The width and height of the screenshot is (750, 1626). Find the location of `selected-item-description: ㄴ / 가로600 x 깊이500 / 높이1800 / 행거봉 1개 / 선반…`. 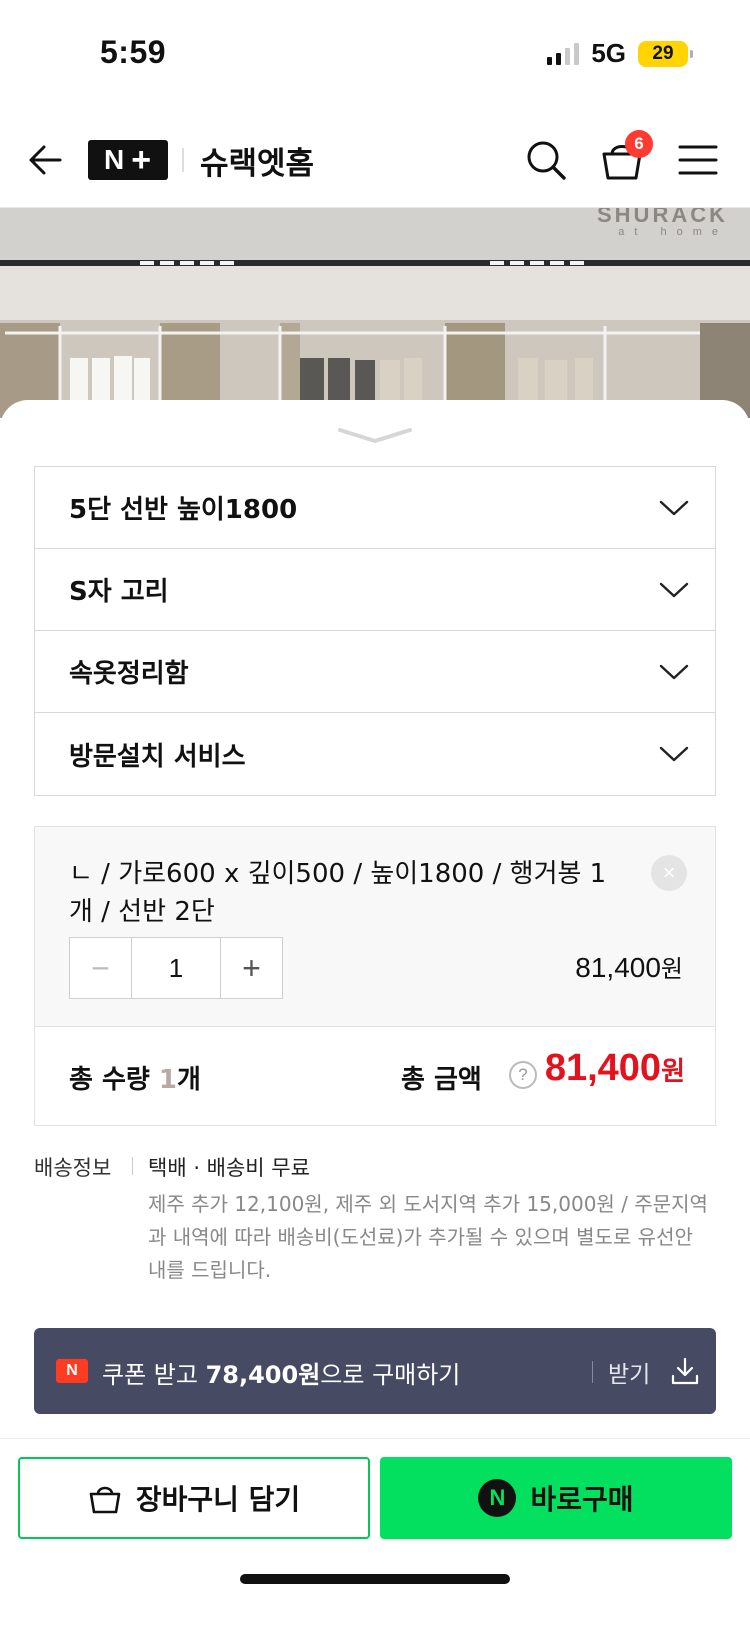

selected-item-description: ㄴ / 가로600 x 깊이500 / 높이1800 / 행거봉 1개 / 선반… is located at coordinates (338, 893).